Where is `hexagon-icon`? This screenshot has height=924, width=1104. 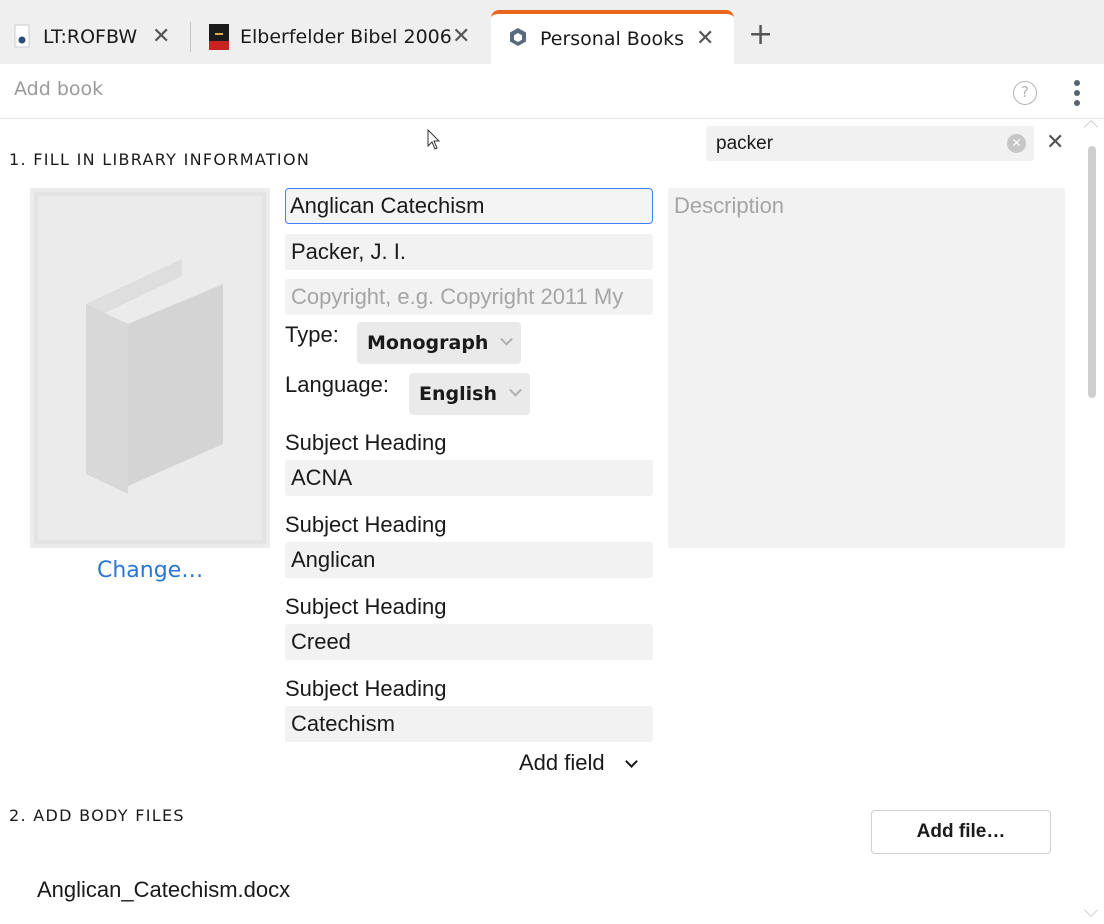 hexagon-icon is located at coordinates (518, 37).